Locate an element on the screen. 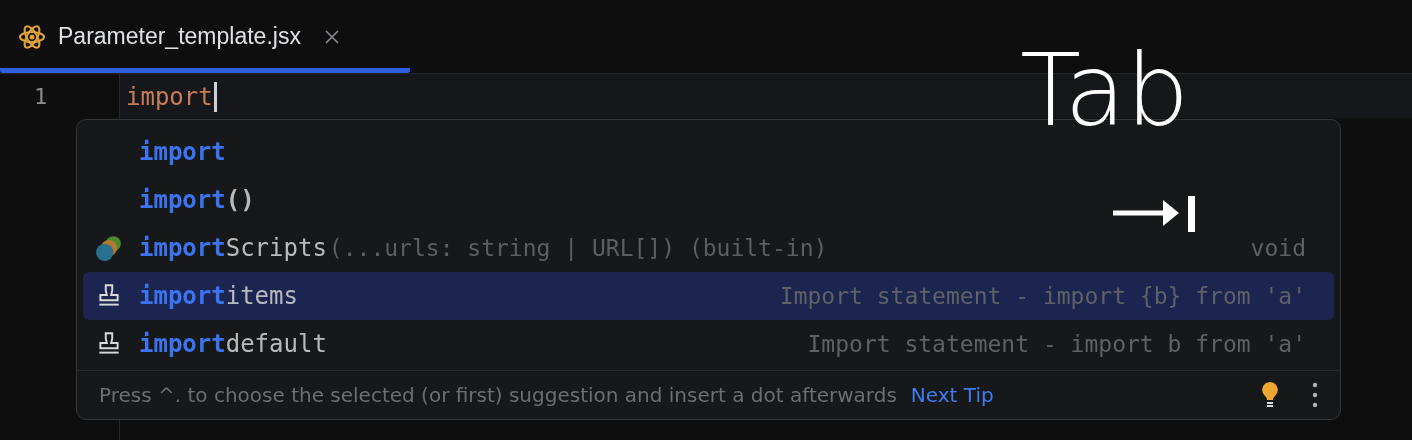  completion-item: importScripts(...urls: string | URL[]) (built-in) void is located at coordinates (708, 248).